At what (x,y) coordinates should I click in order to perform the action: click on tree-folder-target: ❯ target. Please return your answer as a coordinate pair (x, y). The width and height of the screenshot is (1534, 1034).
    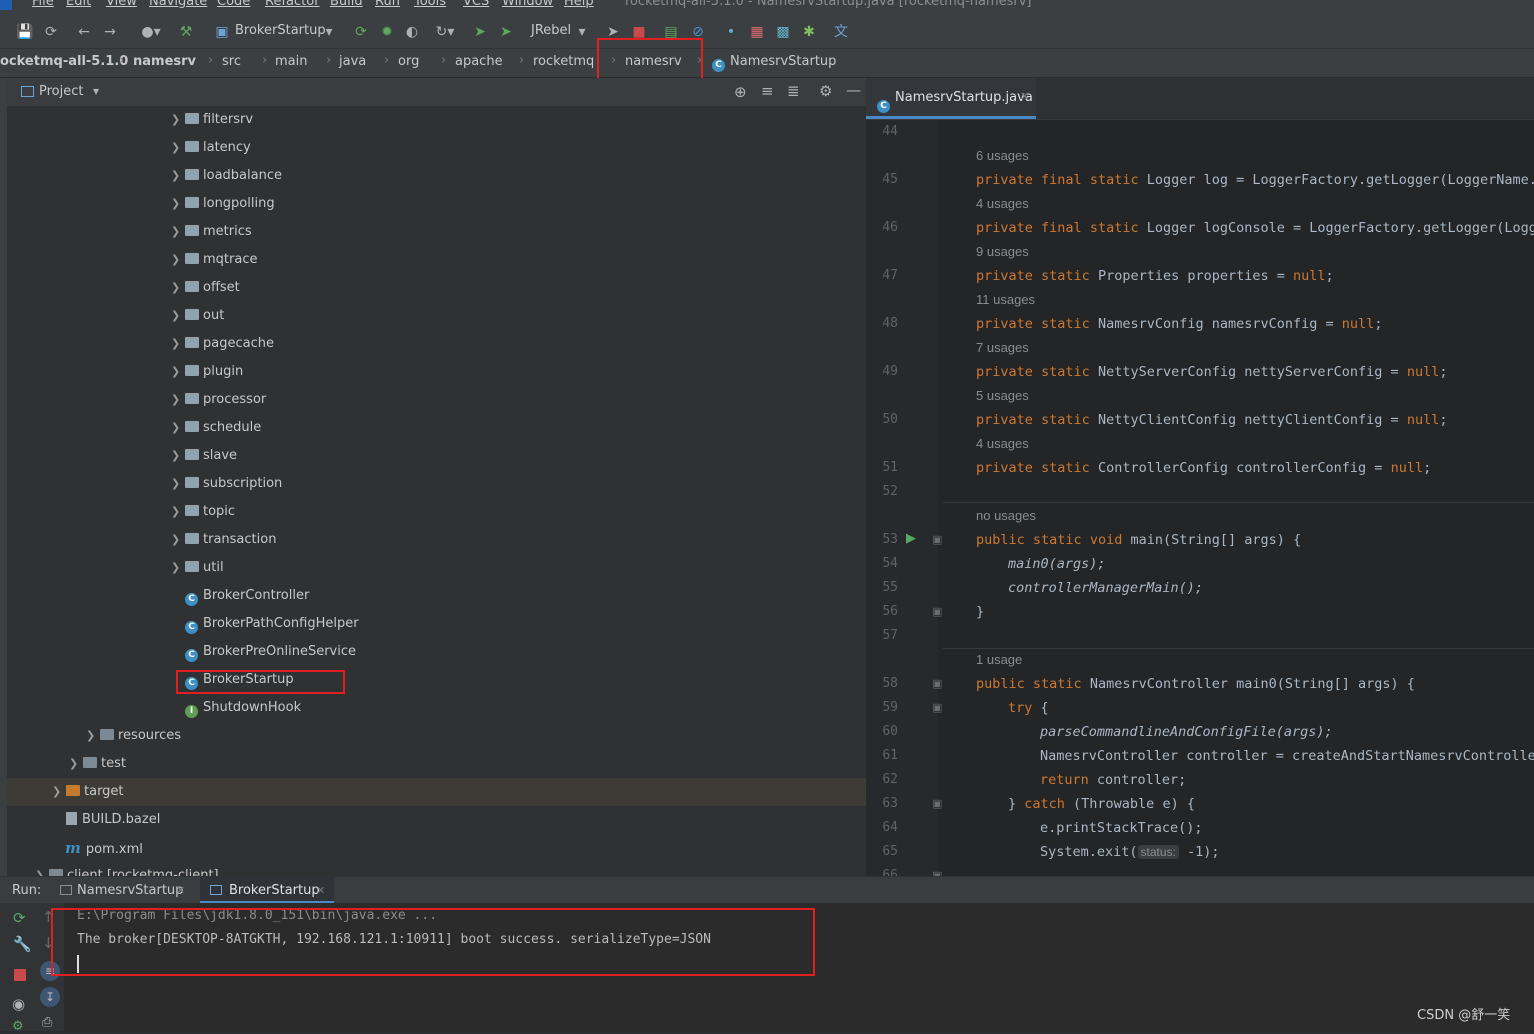
    Looking at the image, I should click on (88, 792).